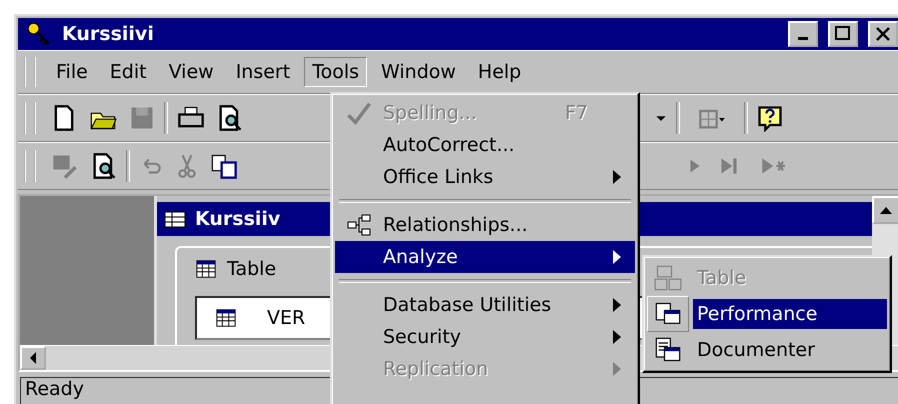 The image size is (898, 404). I want to click on list-item: VER, so click(286, 318).